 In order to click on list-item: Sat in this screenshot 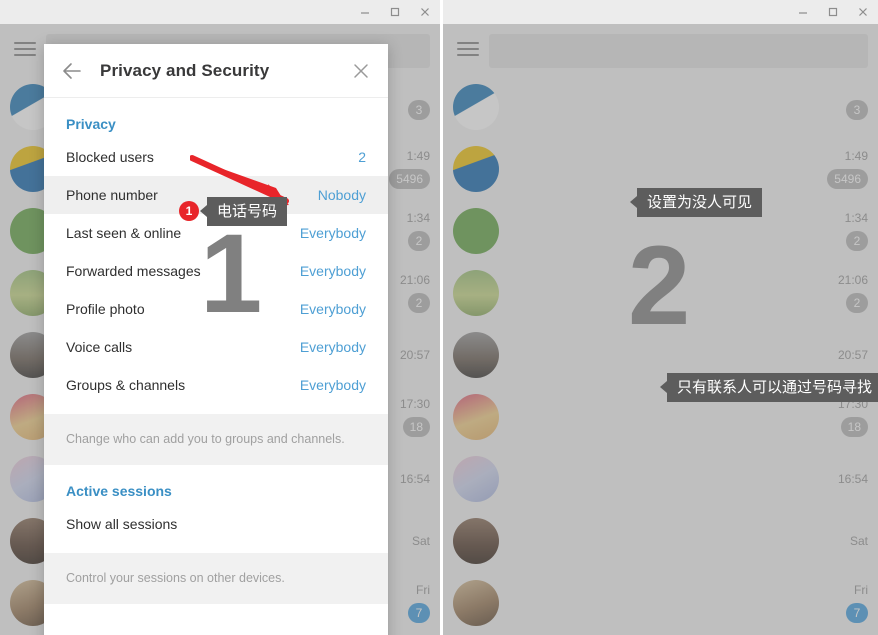, I will do `click(660, 541)`.